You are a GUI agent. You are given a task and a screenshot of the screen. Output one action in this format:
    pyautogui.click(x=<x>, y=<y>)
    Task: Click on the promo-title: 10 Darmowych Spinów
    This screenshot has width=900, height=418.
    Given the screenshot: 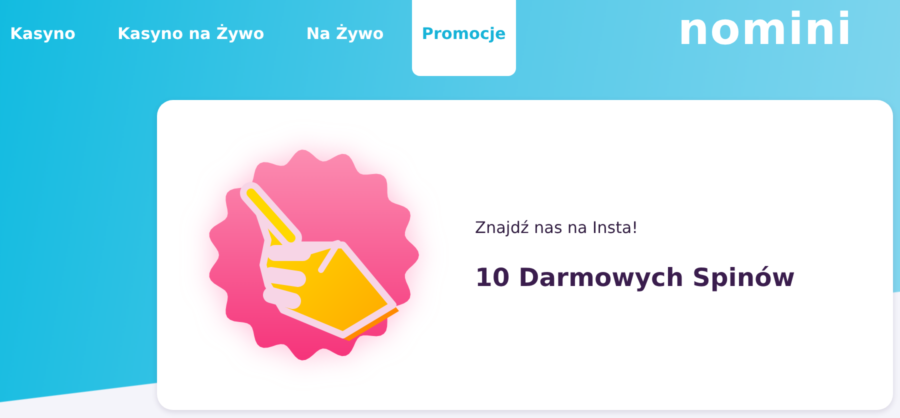 What is the action you would take?
    pyautogui.click(x=635, y=277)
    